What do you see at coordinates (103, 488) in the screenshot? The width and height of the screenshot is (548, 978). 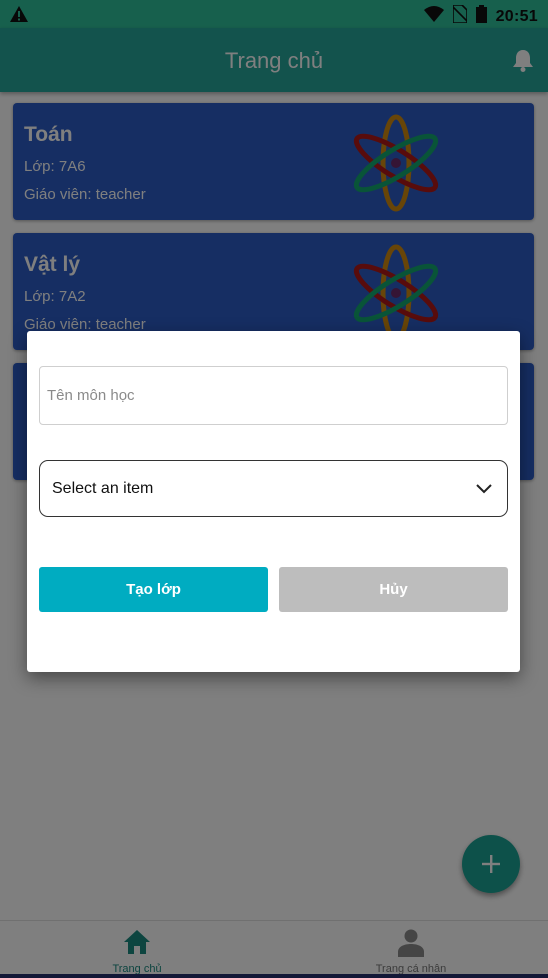 I see `select-value: Select an item` at bounding box center [103, 488].